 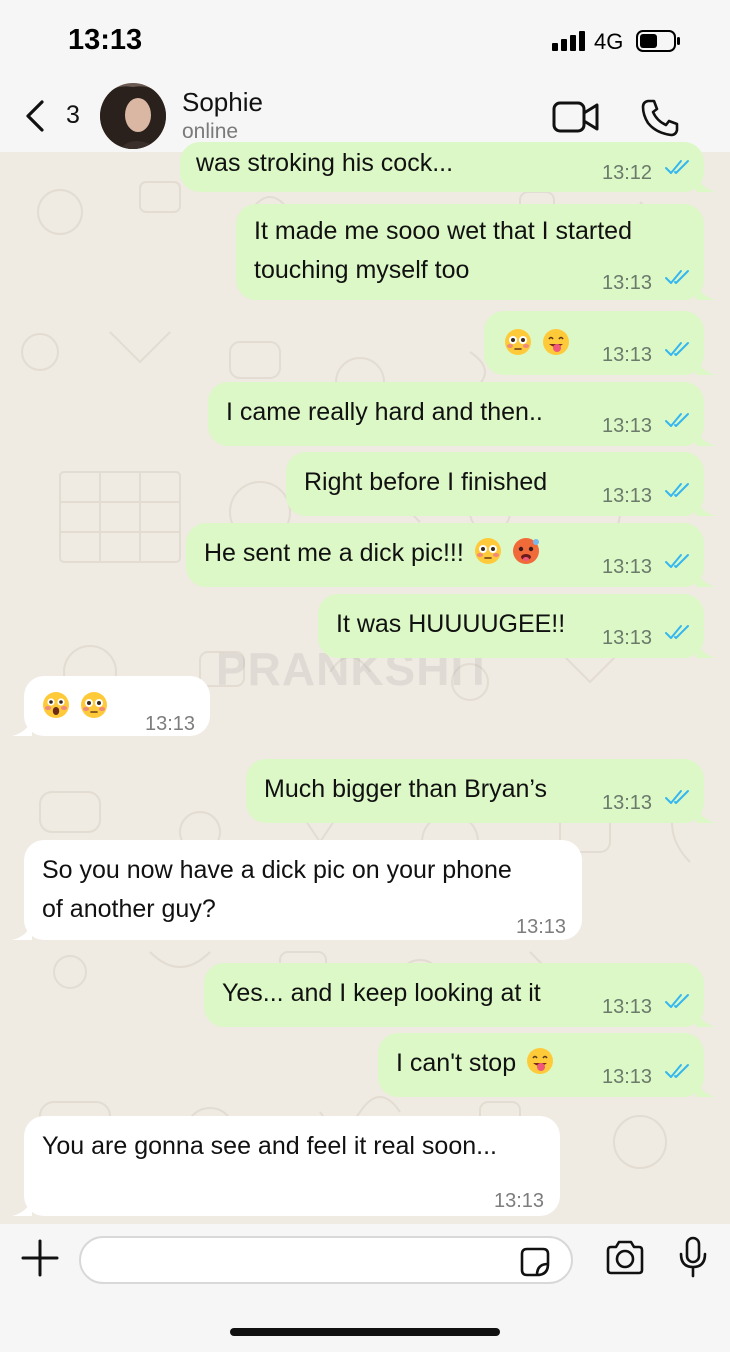 I want to click on message-line: Yes... and I keep looking at it, so click(x=381, y=993).